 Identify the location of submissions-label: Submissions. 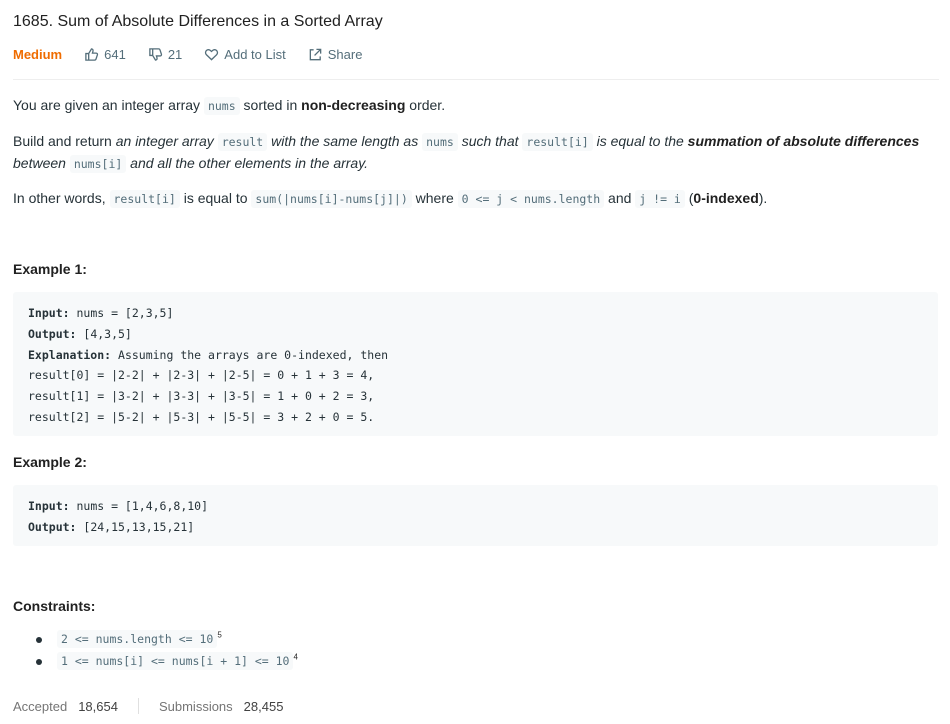
(195, 706).